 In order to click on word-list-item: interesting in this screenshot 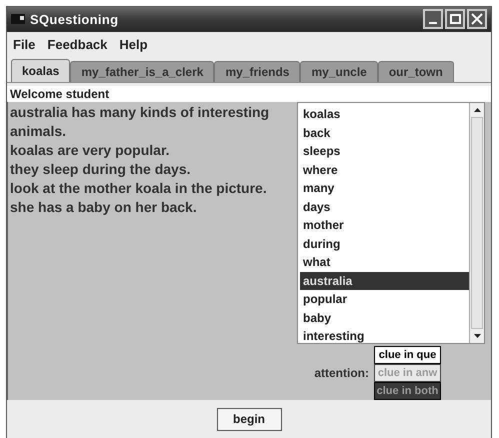, I will do `click(384, 336)`.